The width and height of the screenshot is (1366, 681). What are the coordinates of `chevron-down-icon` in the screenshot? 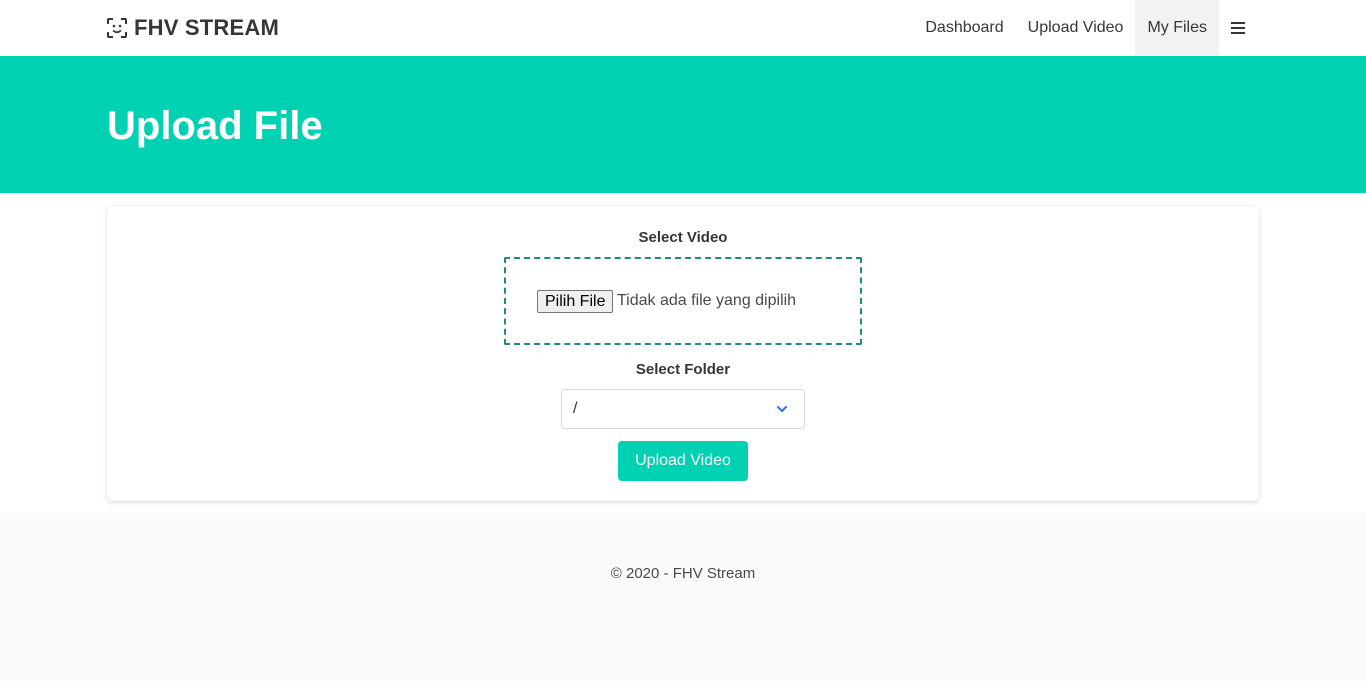 It's located at (782, 409).